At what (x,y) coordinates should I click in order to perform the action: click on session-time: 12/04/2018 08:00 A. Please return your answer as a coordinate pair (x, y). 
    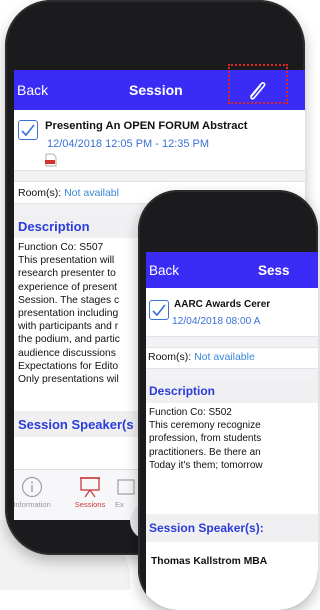
    Looking at the image, I should click on (216, 321).